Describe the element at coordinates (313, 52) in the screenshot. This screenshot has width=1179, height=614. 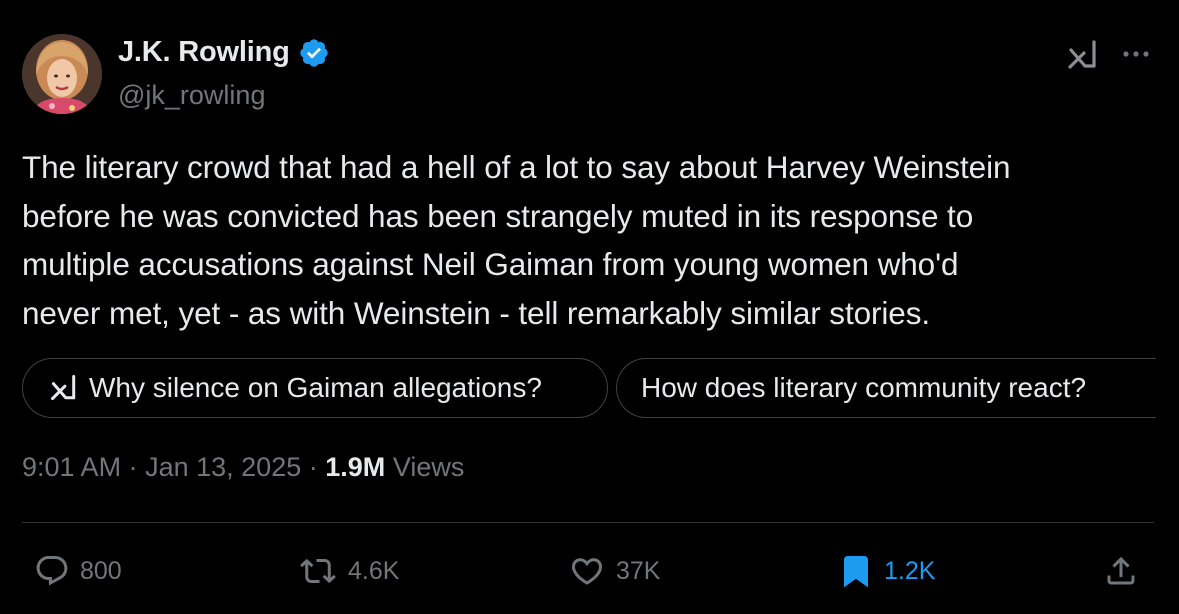
I see `verified-badge-icon` at that location.